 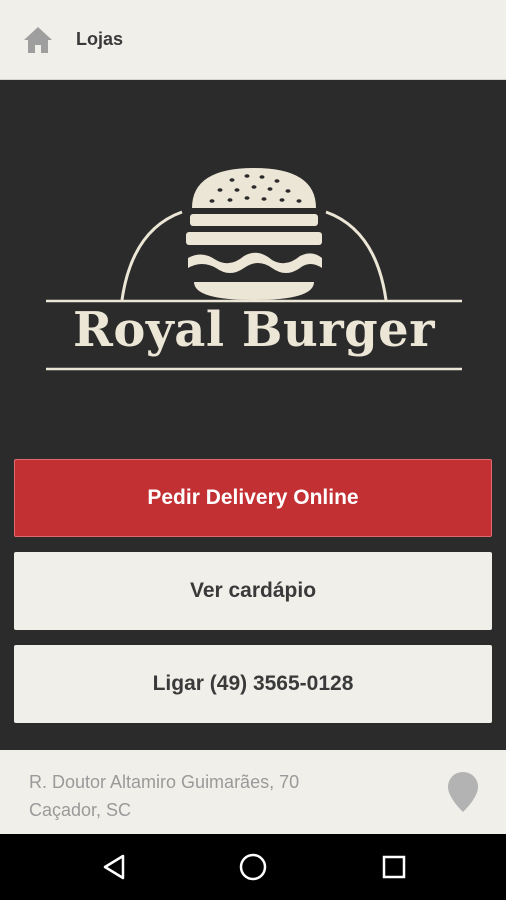 I want to click on home-icon, so click(x=38, y=39).